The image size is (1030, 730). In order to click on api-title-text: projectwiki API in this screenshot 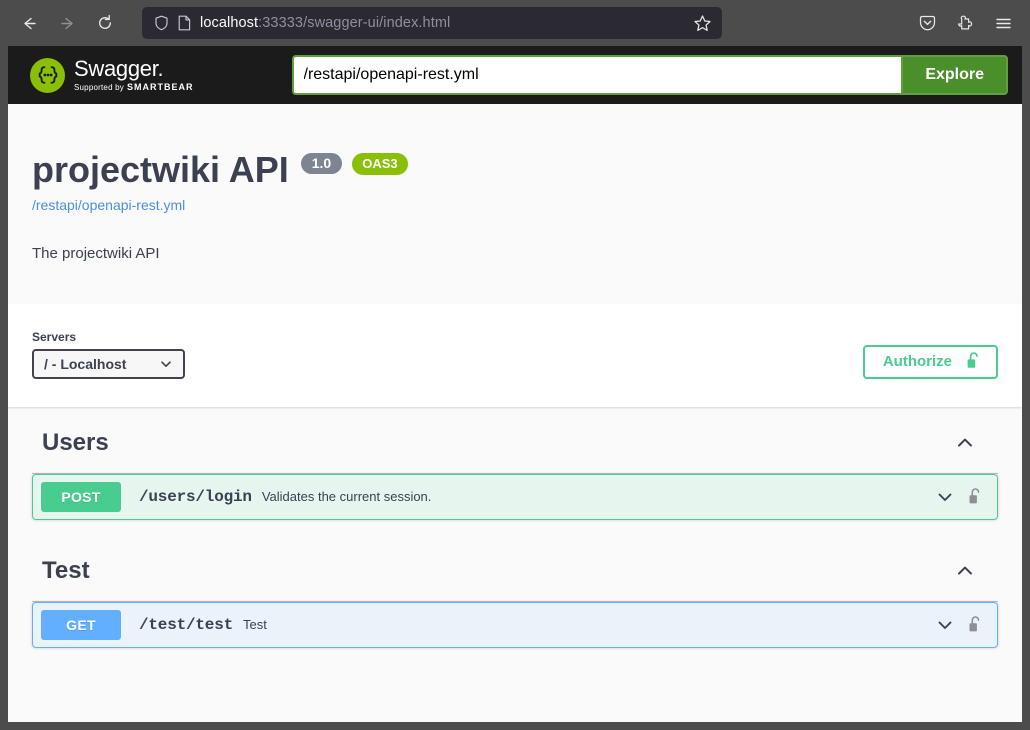, I will do `click(160, 169)`.